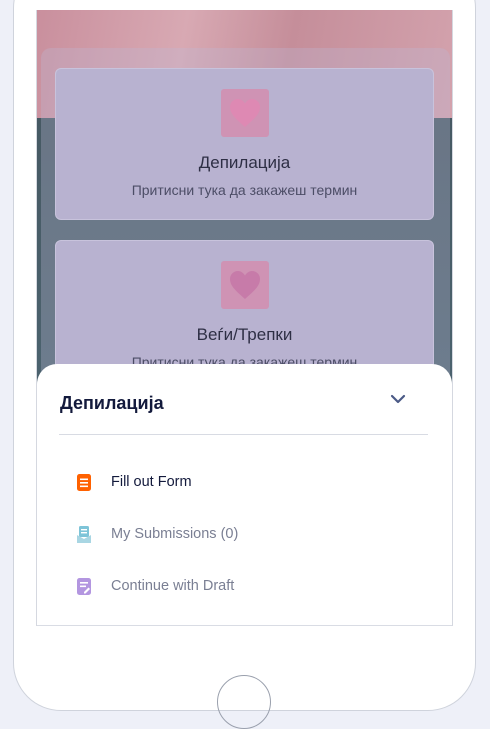 The width and height of the screenshot is (490, 729). I want to click on divider, so click(243, 434).